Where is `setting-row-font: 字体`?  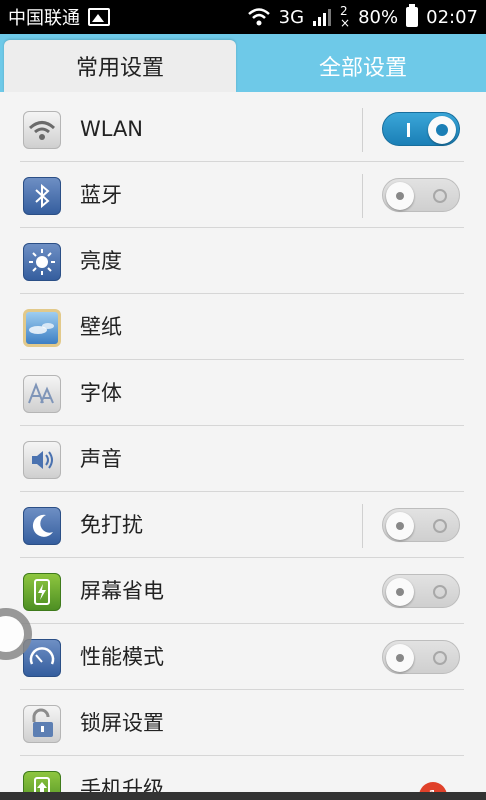
setting-row-font: 字体 is located at coordinates (243, 393).